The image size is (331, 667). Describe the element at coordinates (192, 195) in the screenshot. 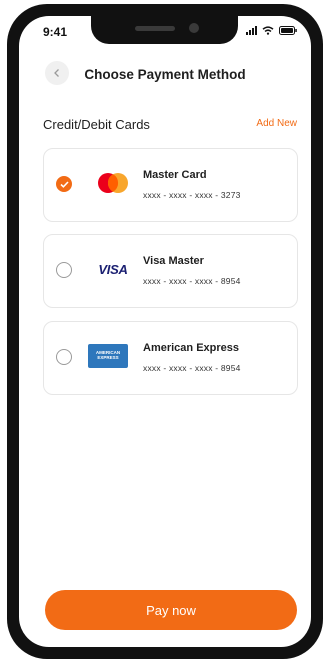

I see `card-number: xxxx - xxxx - xxxx - 3273` at that location.